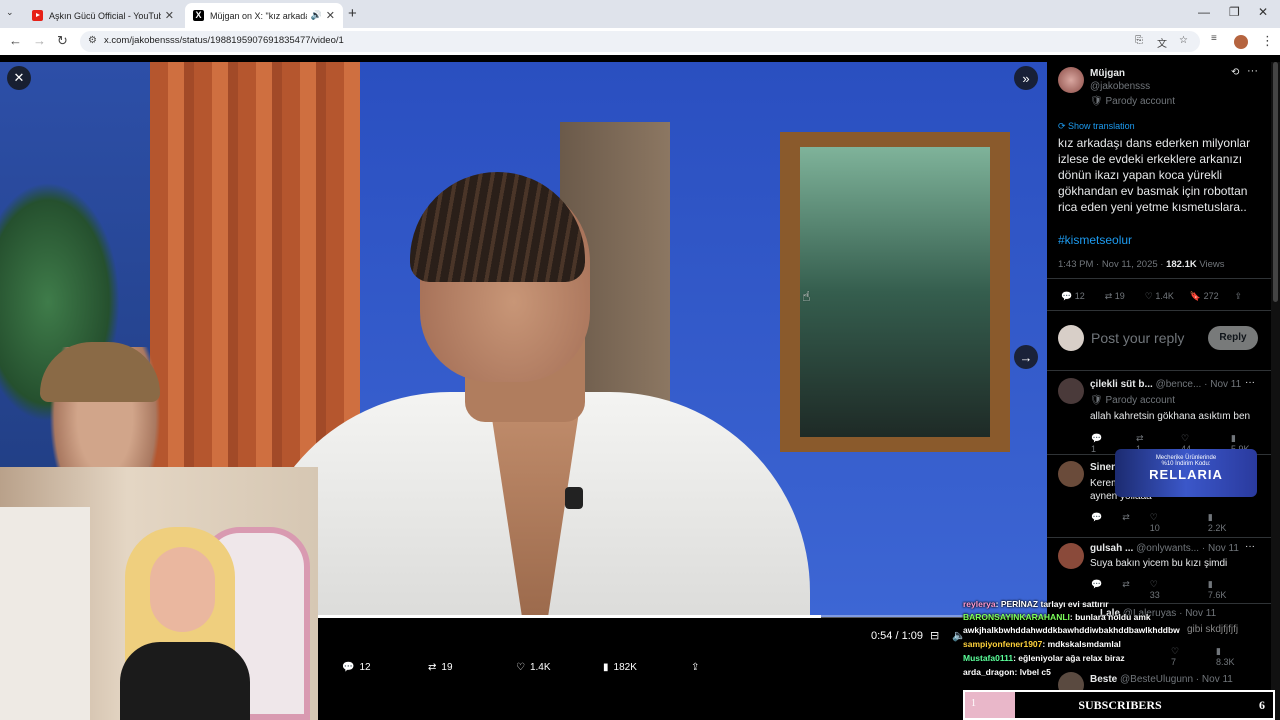  Describe the element at coordinates (1096, 126) in the screenshot. I see `show-translation-link: ⟳ Show translation` at that location.